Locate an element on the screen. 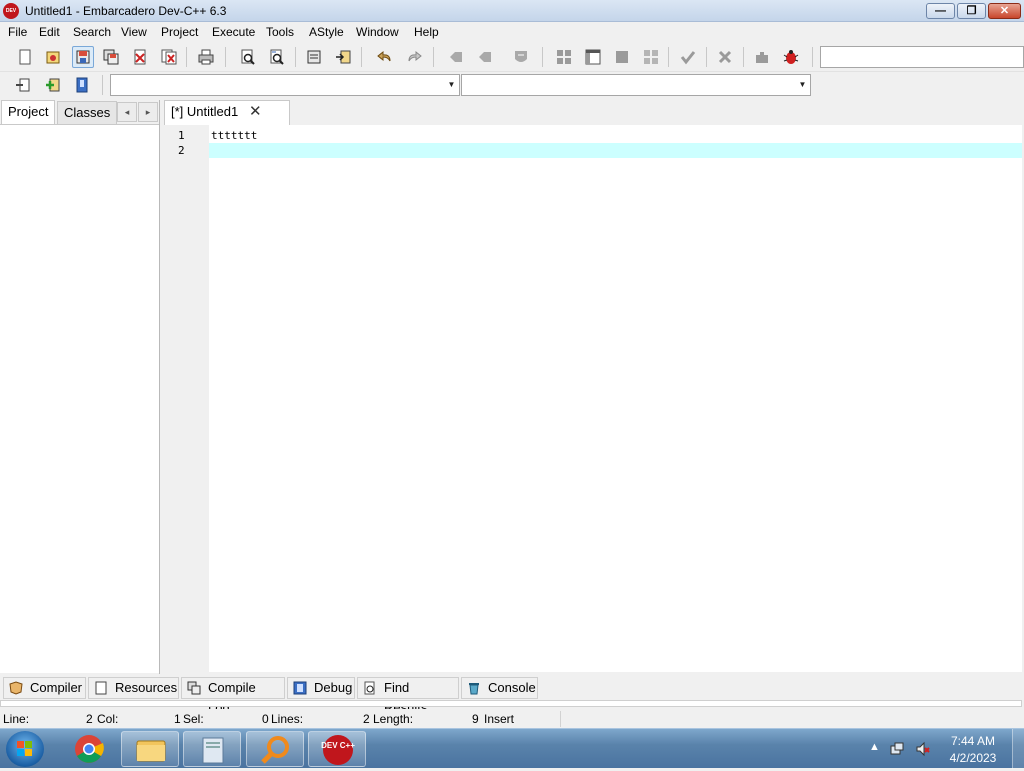 This screenshot has height=771, width=1024. chrome-icon is located at coordinates (89, 749).